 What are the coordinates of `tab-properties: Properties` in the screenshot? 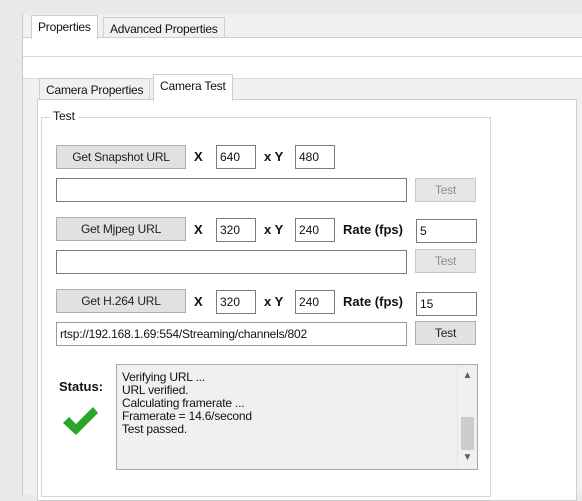 It's located at (64, 27).